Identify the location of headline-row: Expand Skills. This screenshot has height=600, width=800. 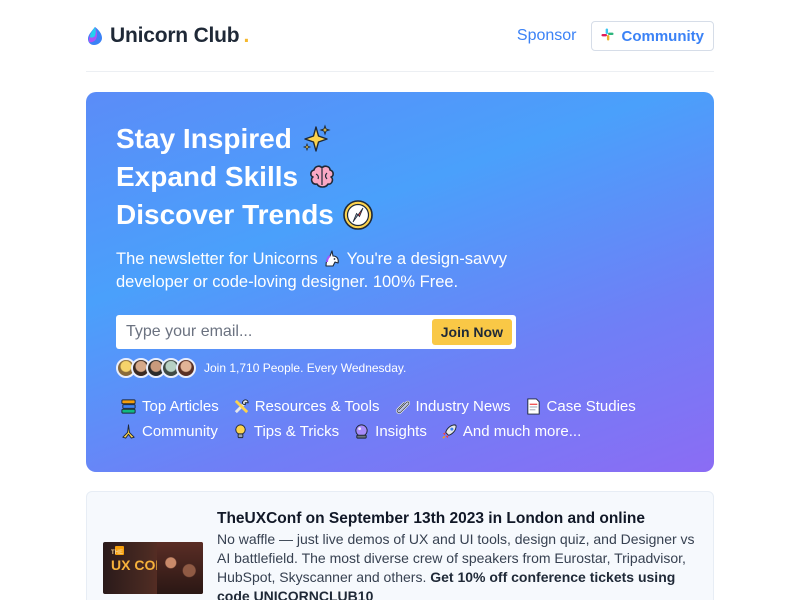
(245, 177).